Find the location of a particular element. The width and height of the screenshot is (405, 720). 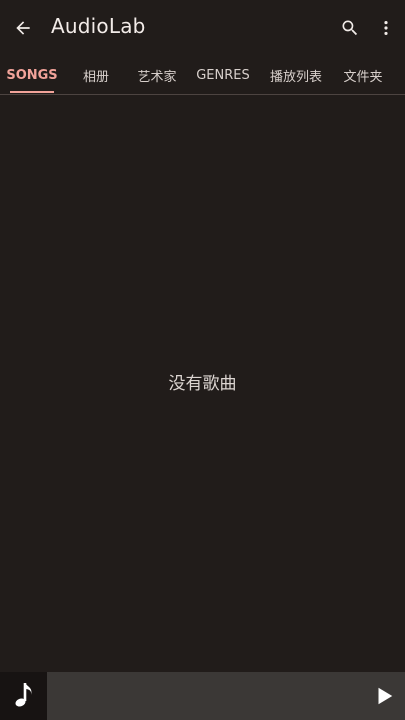

tab-indicator is located at coordinates (32, 92).